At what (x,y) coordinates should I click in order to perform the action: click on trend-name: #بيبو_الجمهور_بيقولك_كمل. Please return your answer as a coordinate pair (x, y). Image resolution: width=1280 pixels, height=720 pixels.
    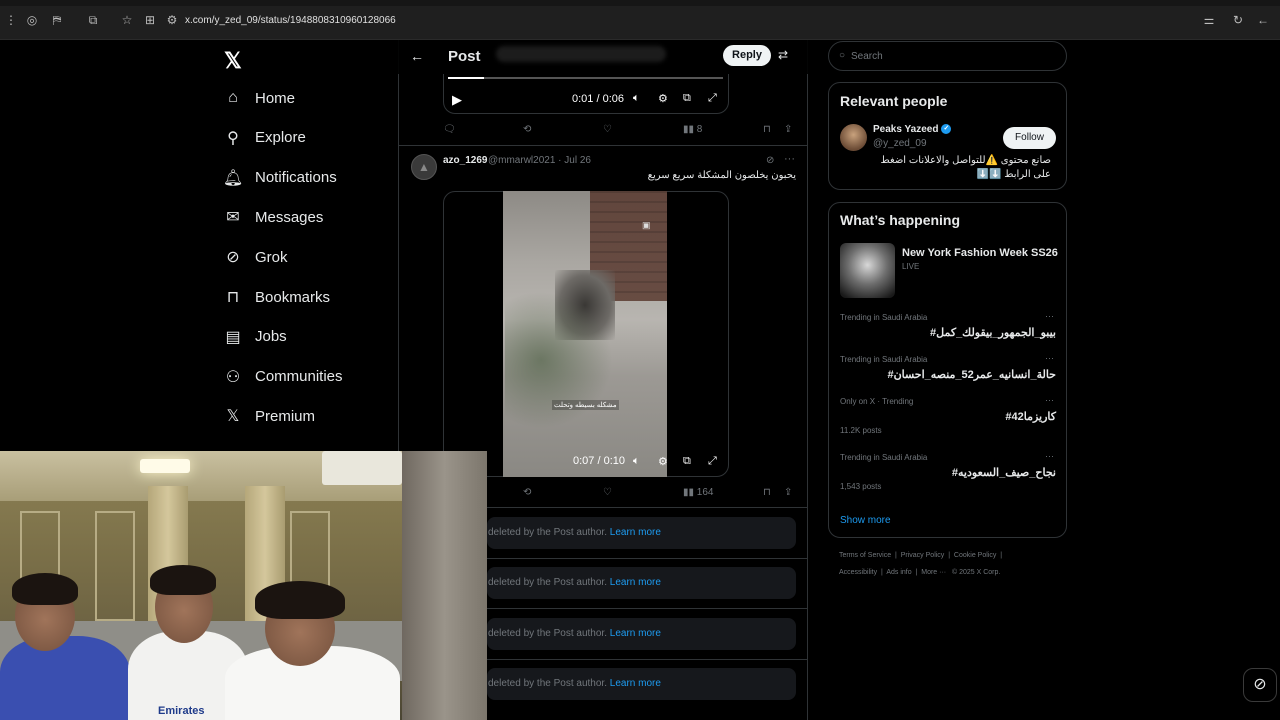
    Looking at the image, I should click on (948, 332).